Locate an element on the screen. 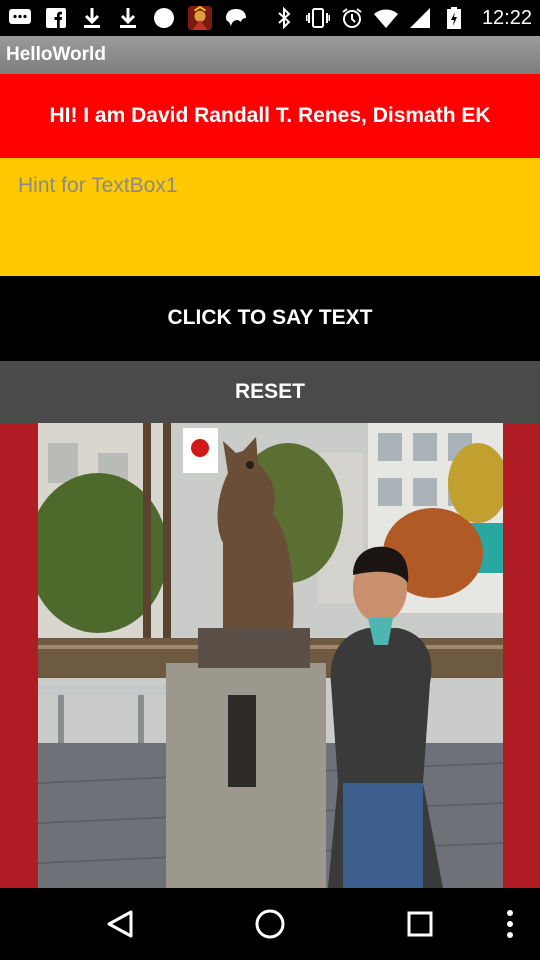  battery-icon is located at coordinates (454, 18).